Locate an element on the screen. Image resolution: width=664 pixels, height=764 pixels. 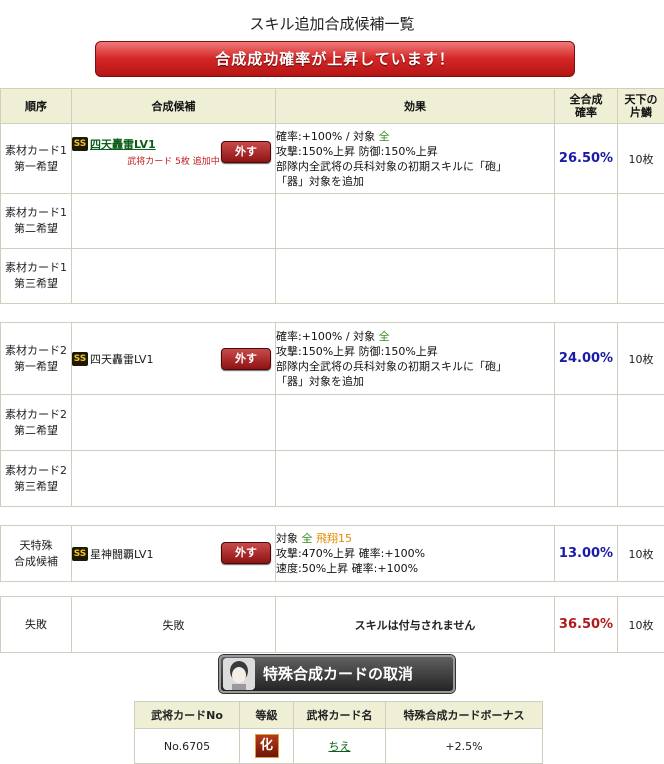
table-row: 素材カード2第三希望 is located at coordinates (332, 479).